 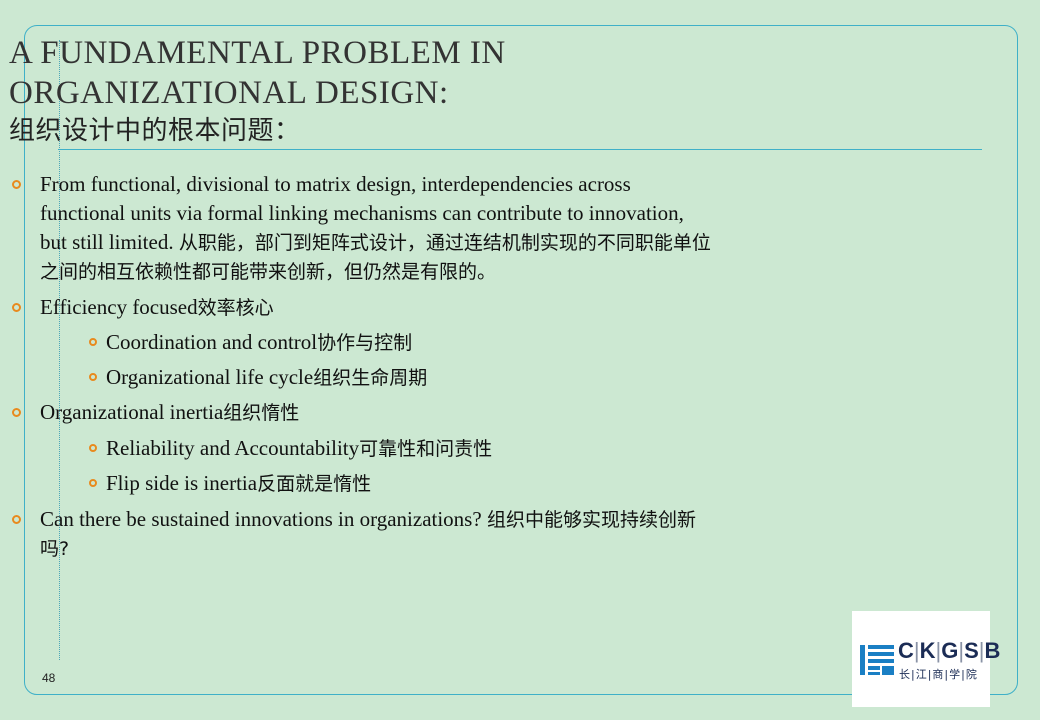 What do you see at coordinates (55, 549) in the screenshot?
I see `bullet-4-line-2: 吗?` at bounding box center [55, 549].